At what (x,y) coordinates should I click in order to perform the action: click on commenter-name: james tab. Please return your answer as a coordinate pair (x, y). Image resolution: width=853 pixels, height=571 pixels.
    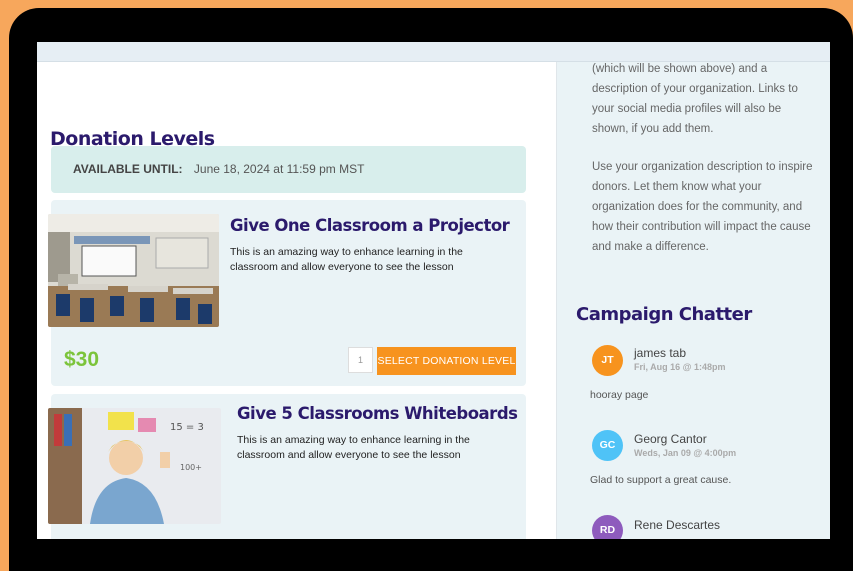
    Looking at the image, I should click on (660, 353).